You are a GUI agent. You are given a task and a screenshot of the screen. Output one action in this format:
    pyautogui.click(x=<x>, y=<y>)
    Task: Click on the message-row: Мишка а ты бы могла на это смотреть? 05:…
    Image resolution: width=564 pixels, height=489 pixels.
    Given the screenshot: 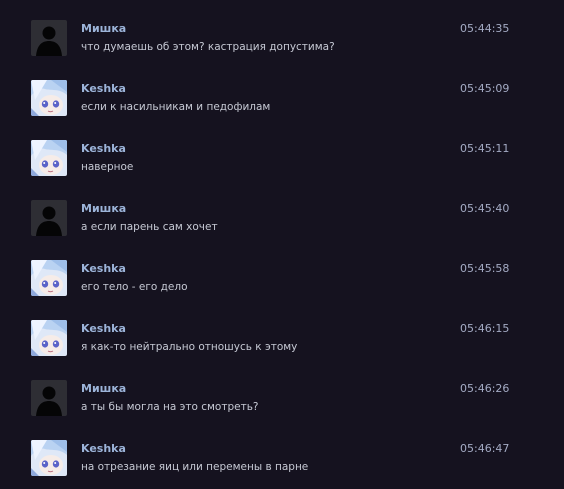 What is the action you would take?
    pyautogui.click(x=282, y=410)
    